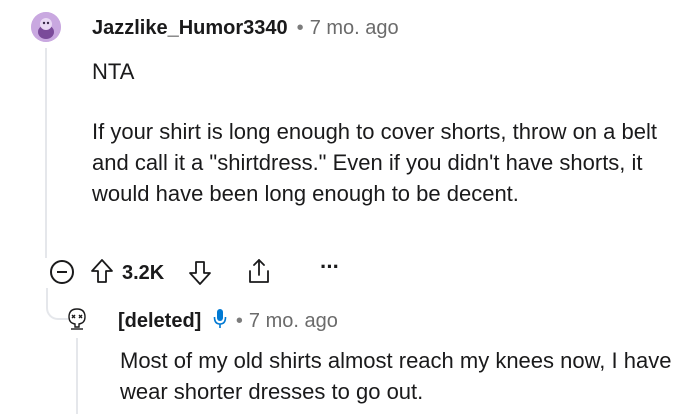 The height and width of the screenshot is (414, 700). I want to click on downvote-button, so click(200, 275).